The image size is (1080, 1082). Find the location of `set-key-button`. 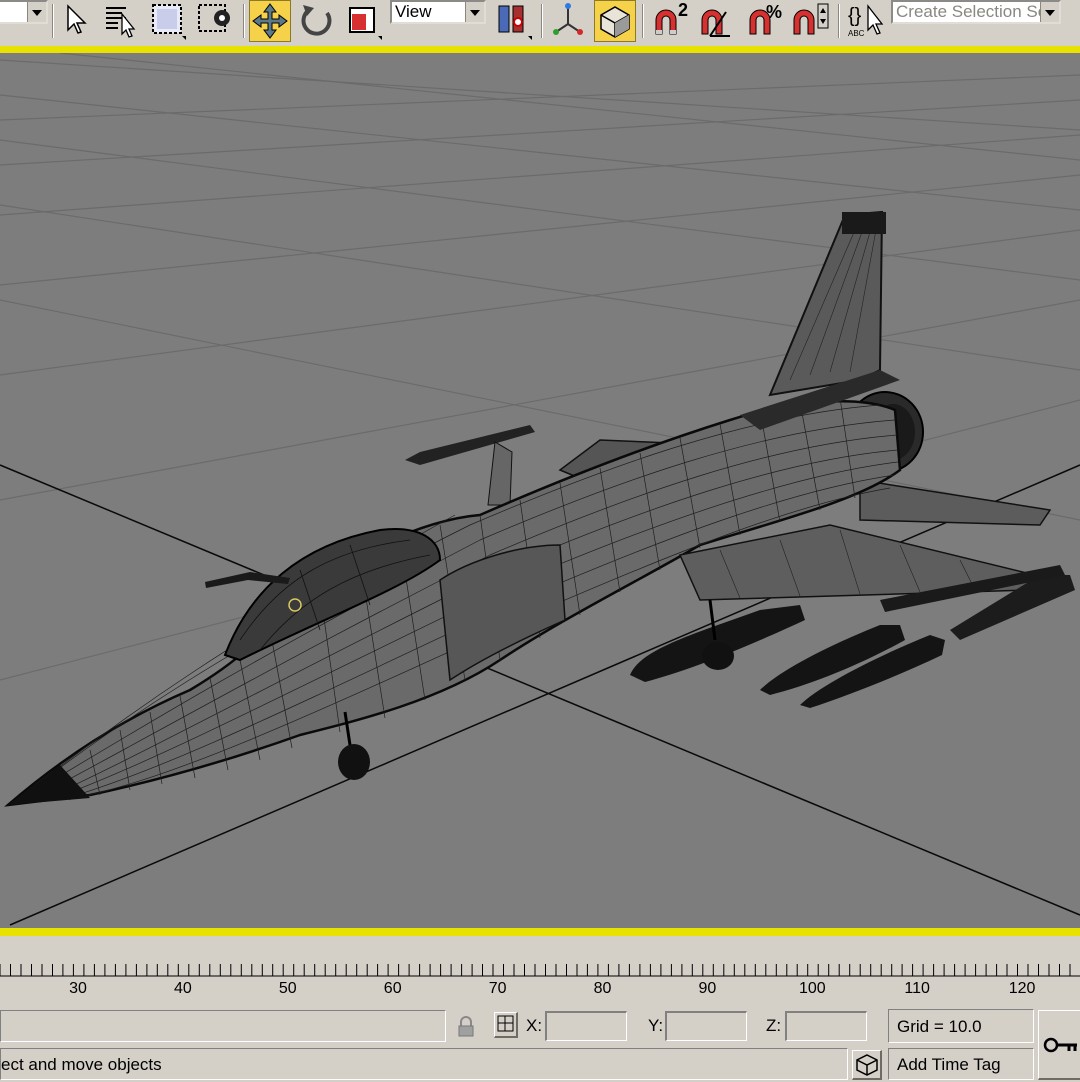

set-key-button is located at coordinates (1059, 1045).